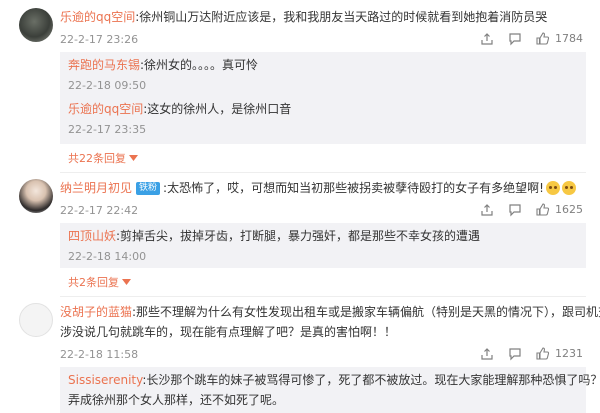 Image resolution: width=600 pixels, height=413 pixels. I want to click on comment-text: :徐州铜山万达附近应该是，我和我朋友当天路过的时候就看到她抱着消防员哭, so click(341, 17).